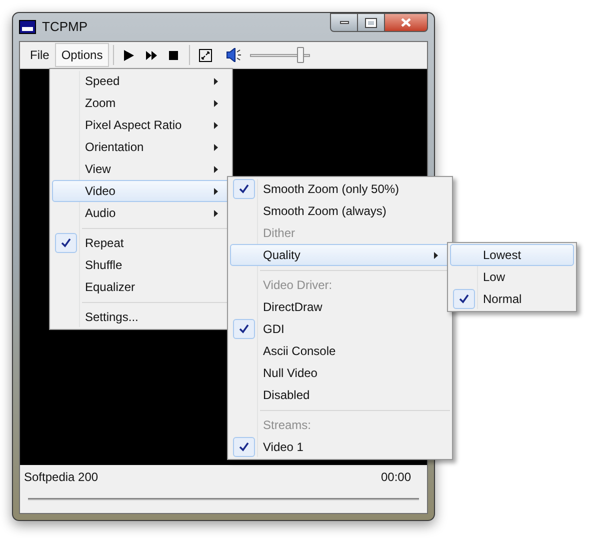 This screenshot has width=596, height=541. What do you see at coordinates (173, 55) in the screenshot?
I see `stop-icon` at bounding box center [173, 55].